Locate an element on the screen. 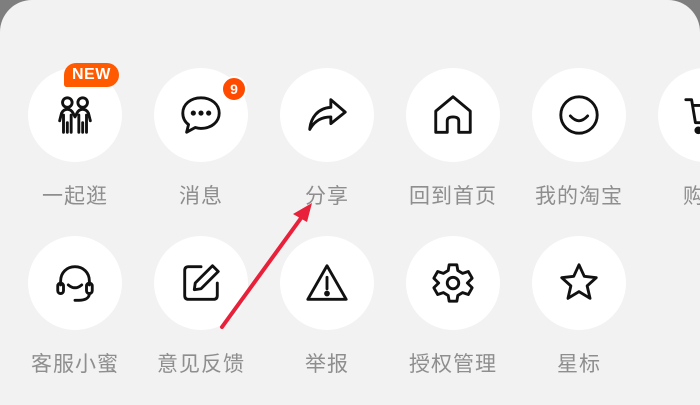 This screenshot has width=700, height=405. action-label: 购物 is located at coordinates (691, 196).